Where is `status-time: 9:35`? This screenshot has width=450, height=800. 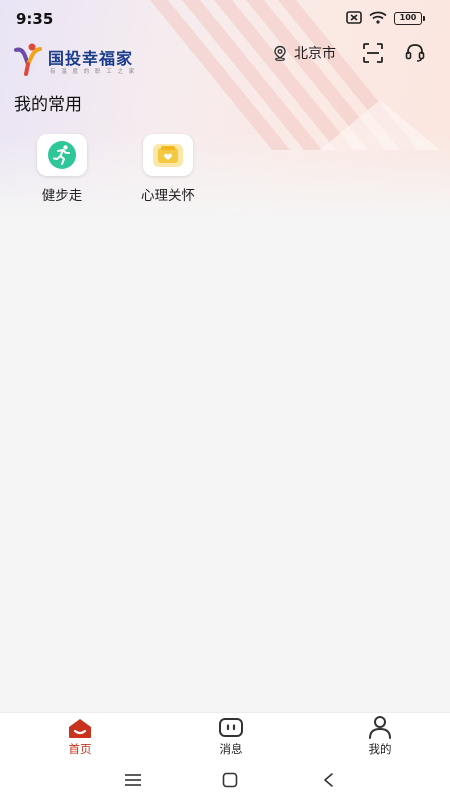
status-time: 9:35 is located at coordinates (35, 19).